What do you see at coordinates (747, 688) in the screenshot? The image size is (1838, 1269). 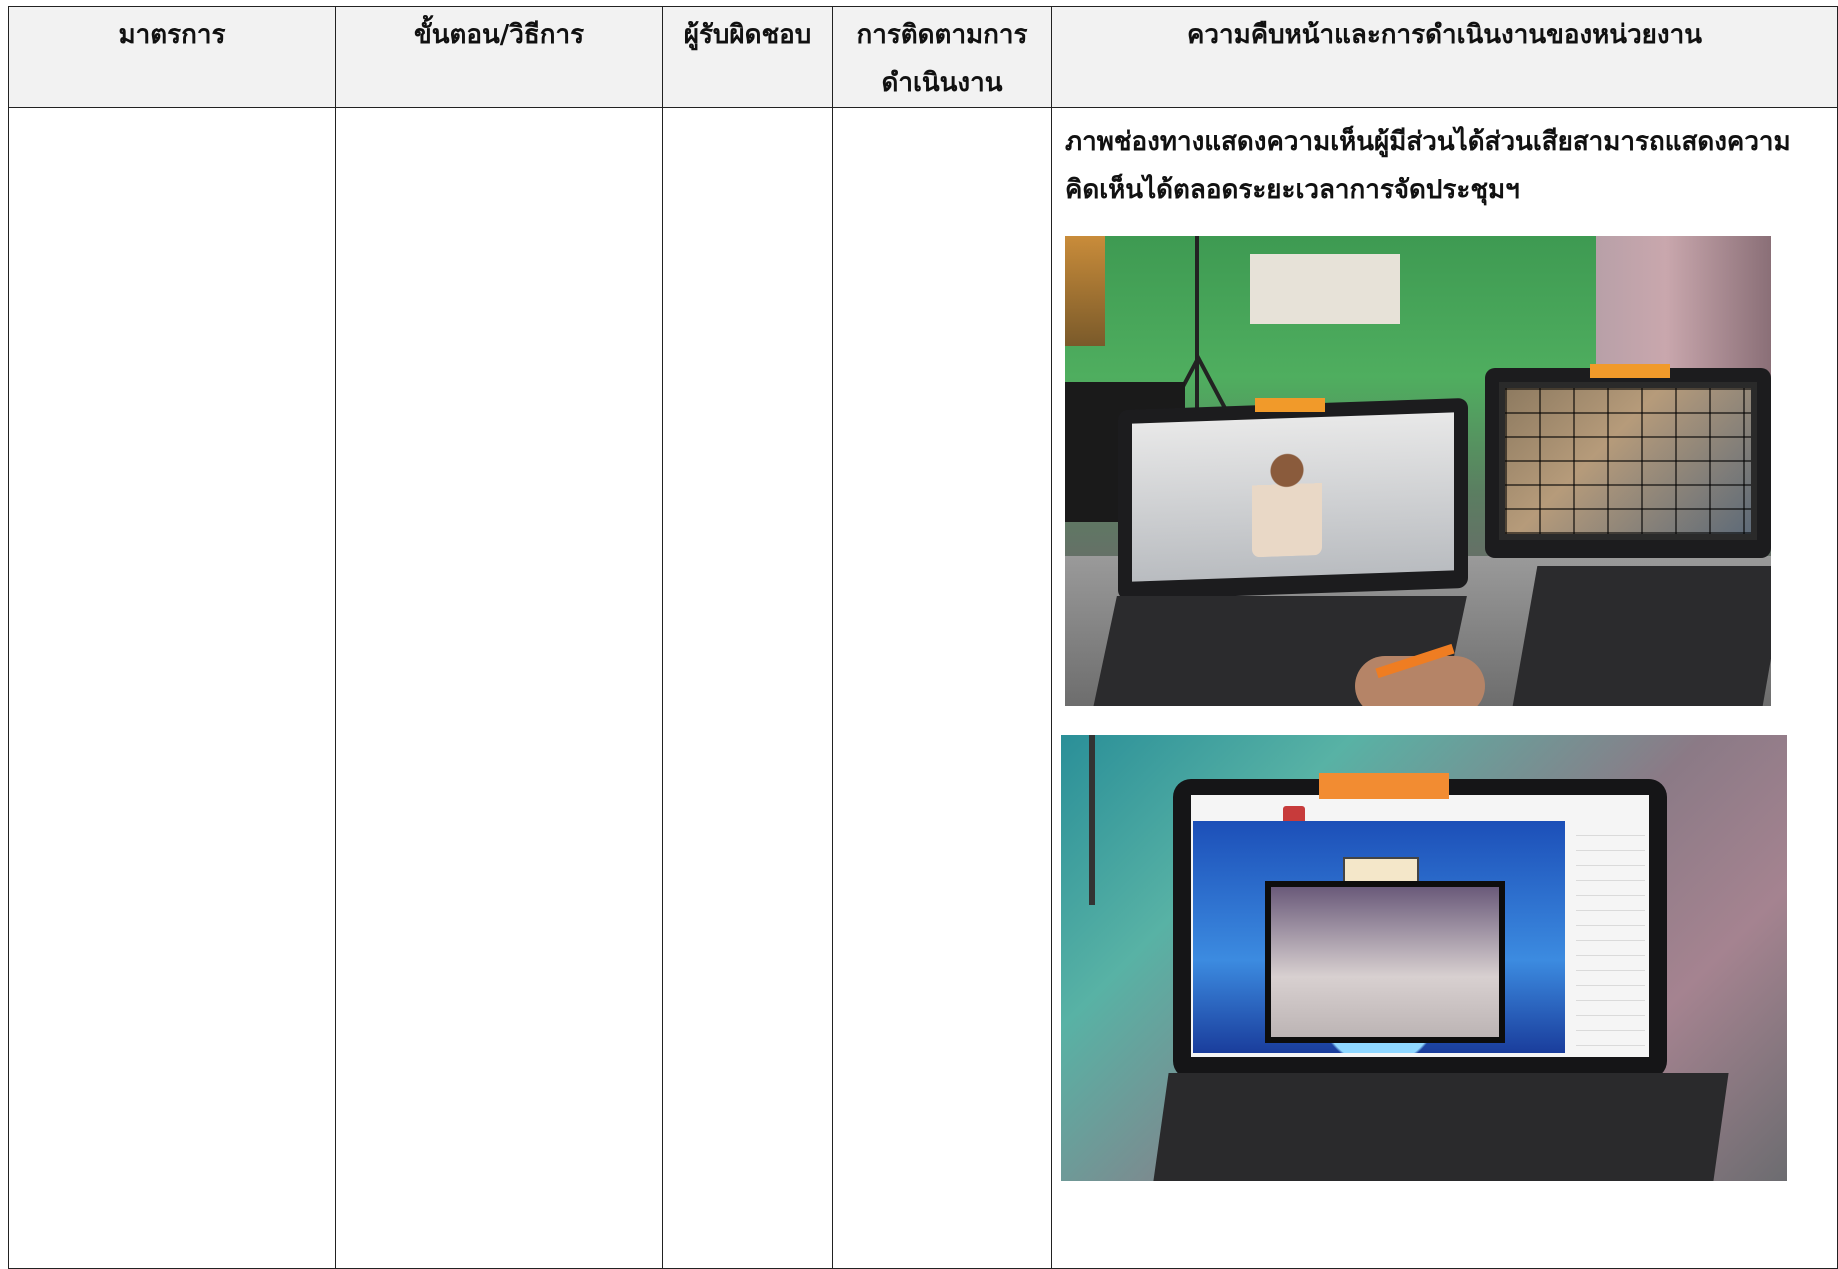 I see `cell-responsible` at bounding box center [747, 688].